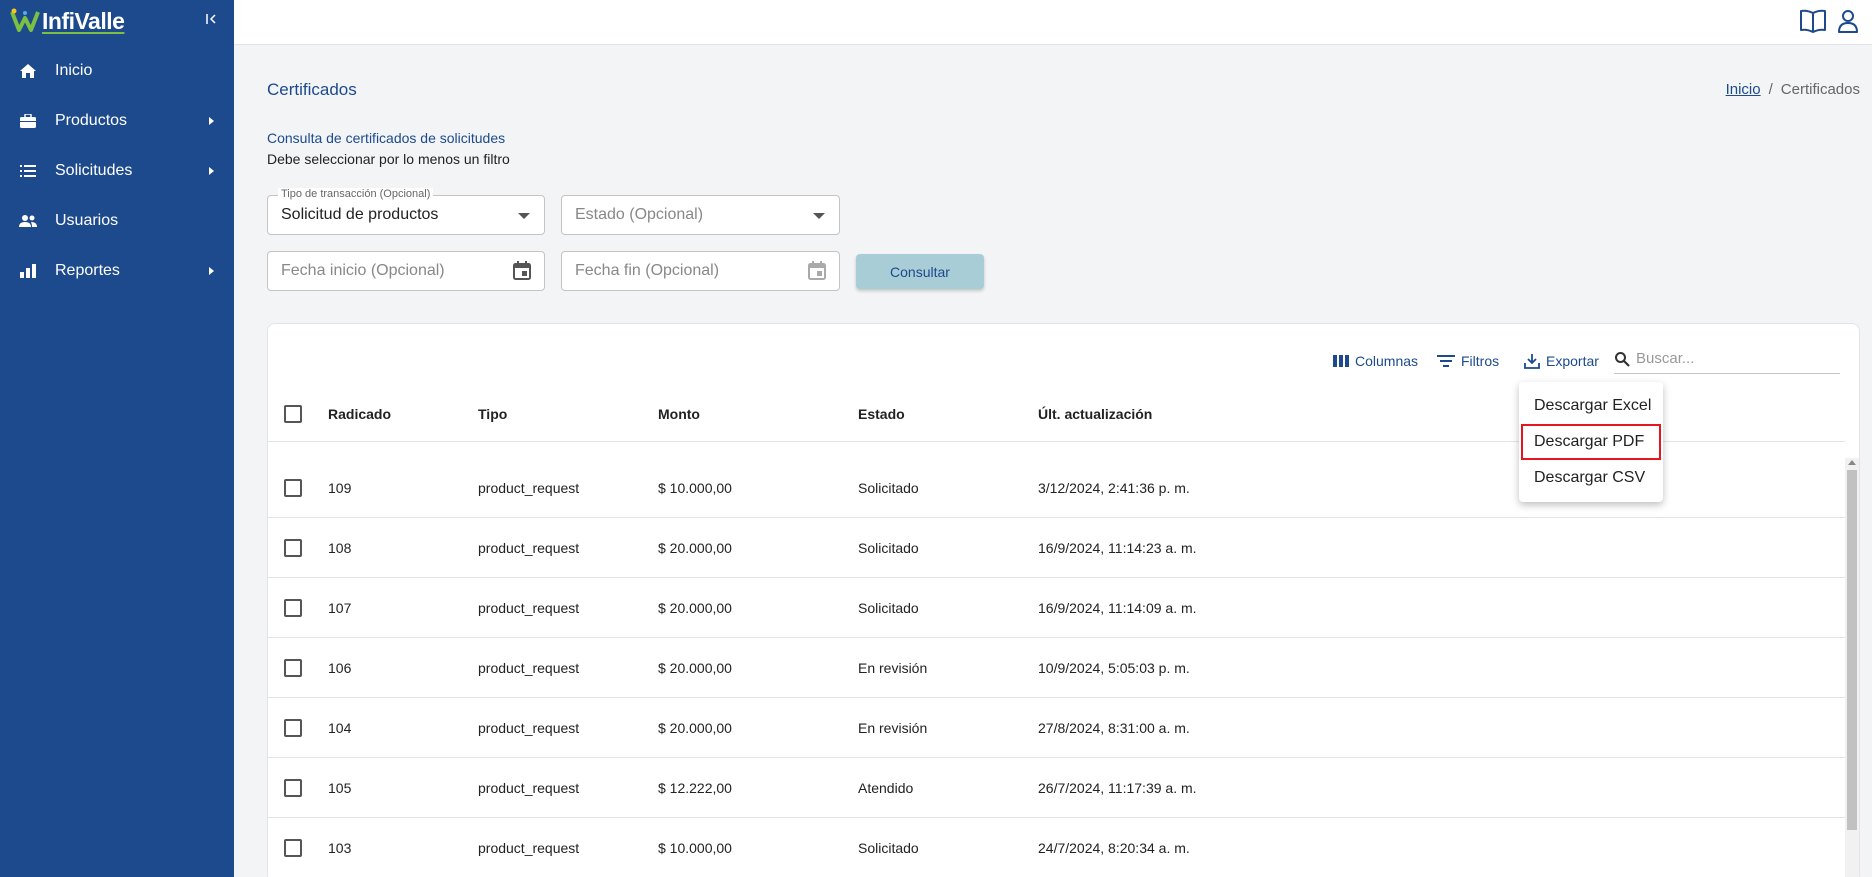 The width and height of the screenshot is (1872, 877). What do you see at coordinates (1114, 667) in the screenshot?
I see `cell-actualizacion: 10/9/2024, 5:05:03 p. m.` at bounding box center [1114, 667].